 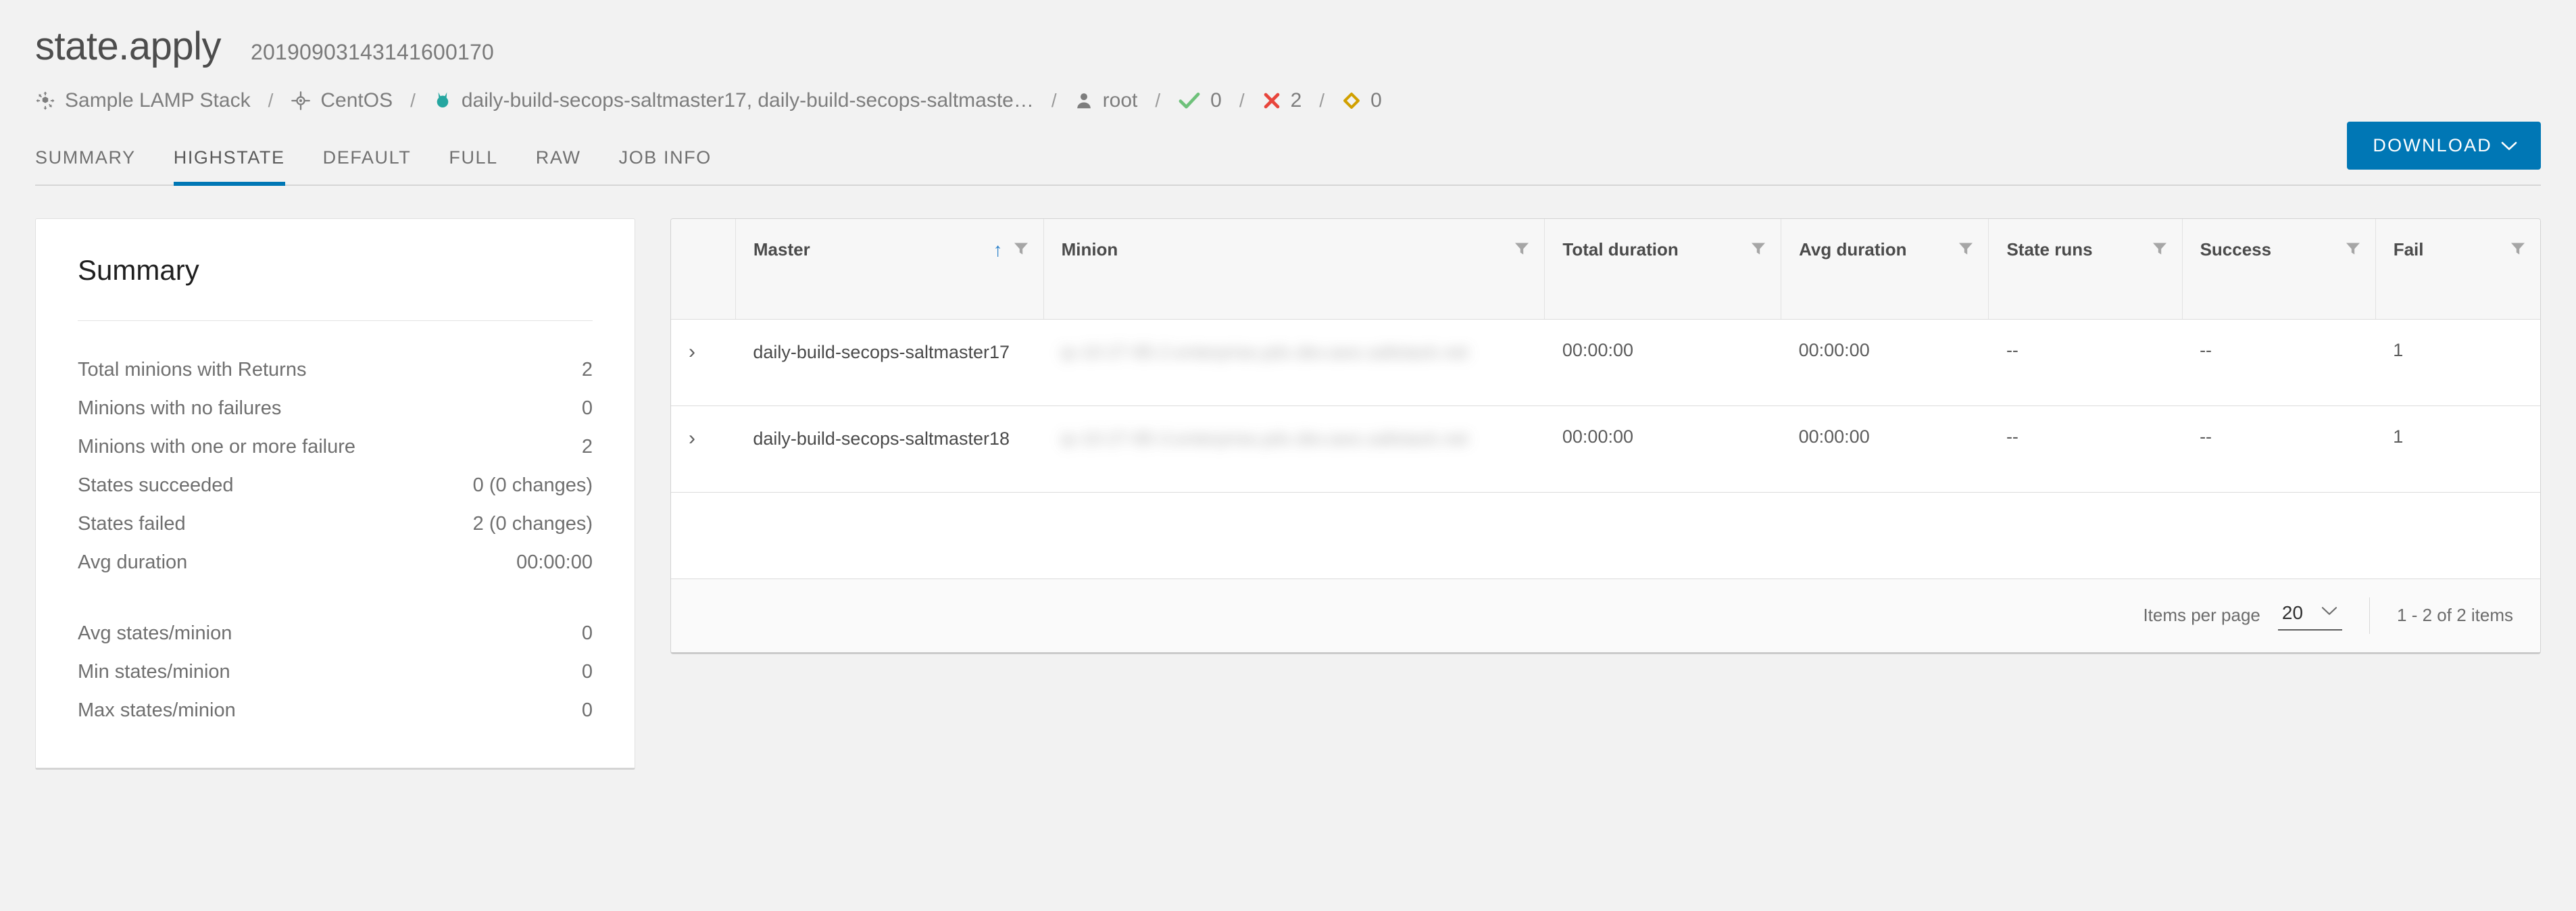 I want to click on column-label-master: Master, so click(x=781, y=249).